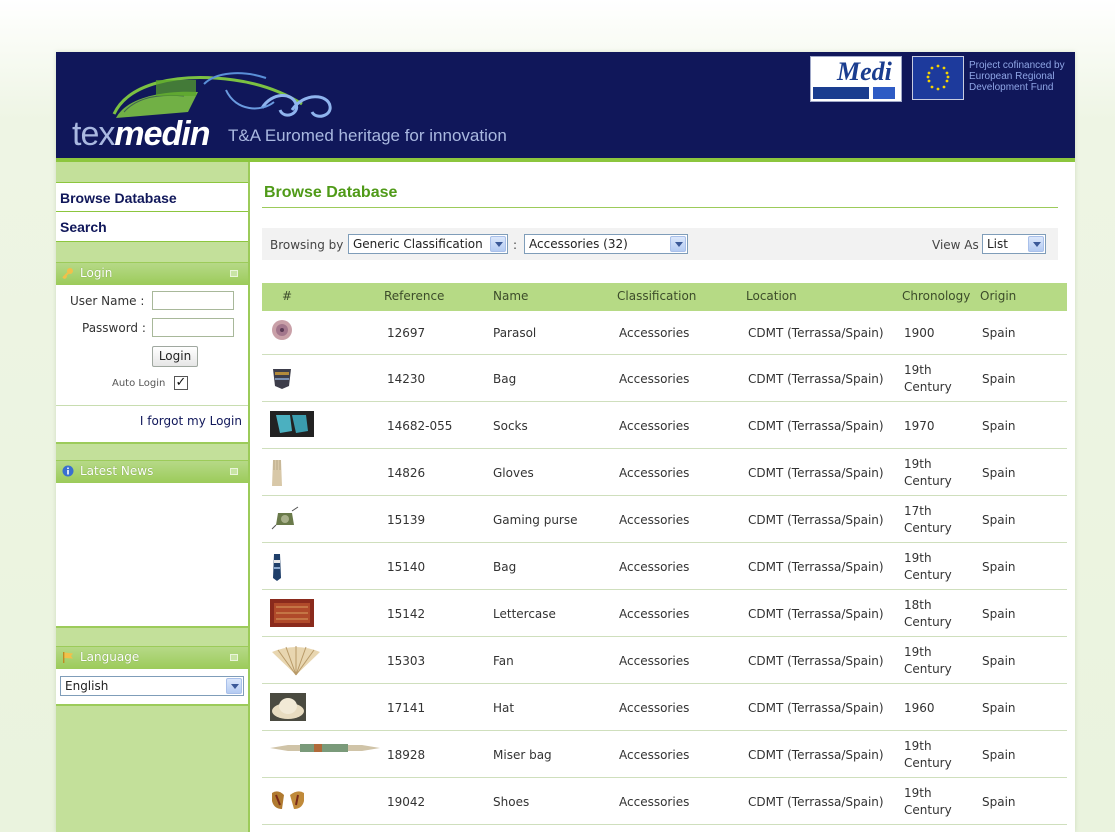 This screenshot has height=832, width=1115. I want to click on item-name: Parasol, so click(515, 333).